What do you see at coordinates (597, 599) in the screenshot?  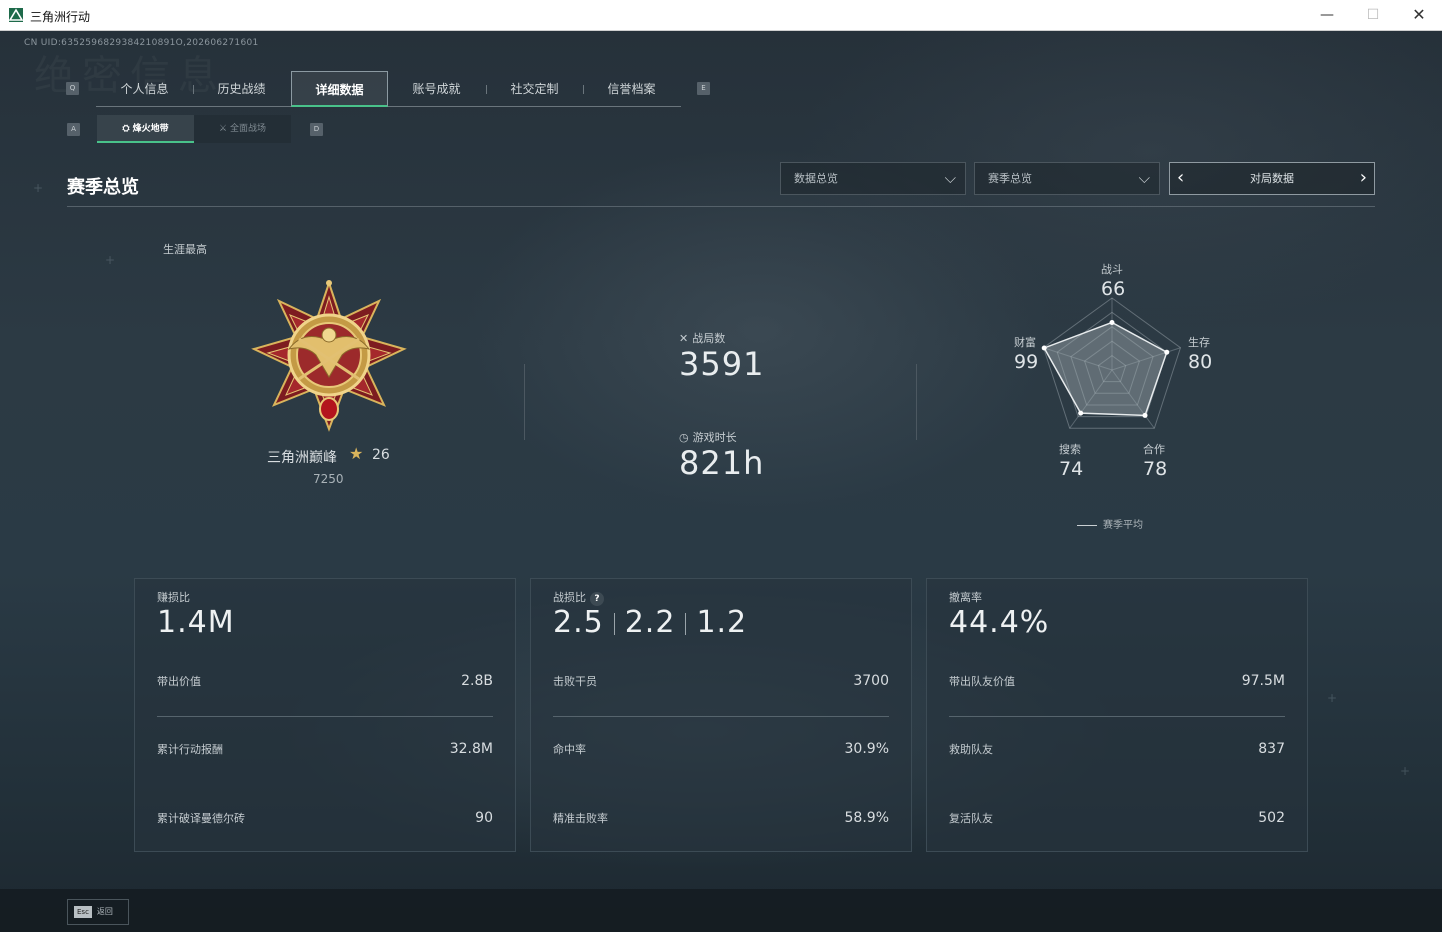 I see `help-icon: ?` at bounding box center [597, 599].